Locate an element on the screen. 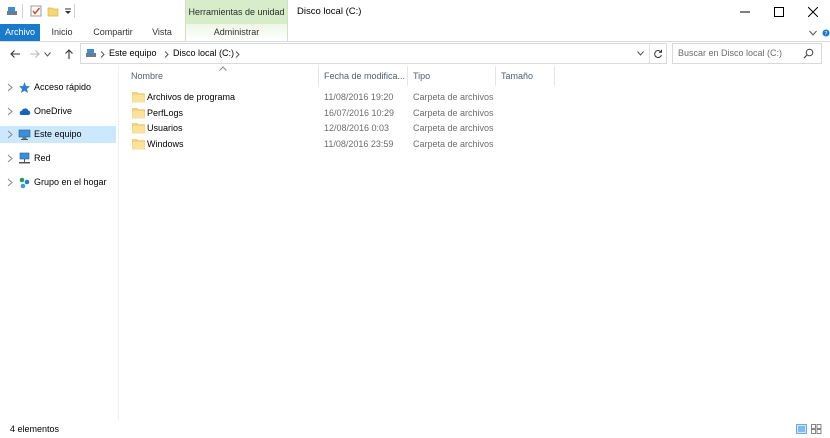 The height and width of the screenshot is (438, 830). title-bar: Herramientas de unidad Disco local (C:) is located at coordinates (415, 12).